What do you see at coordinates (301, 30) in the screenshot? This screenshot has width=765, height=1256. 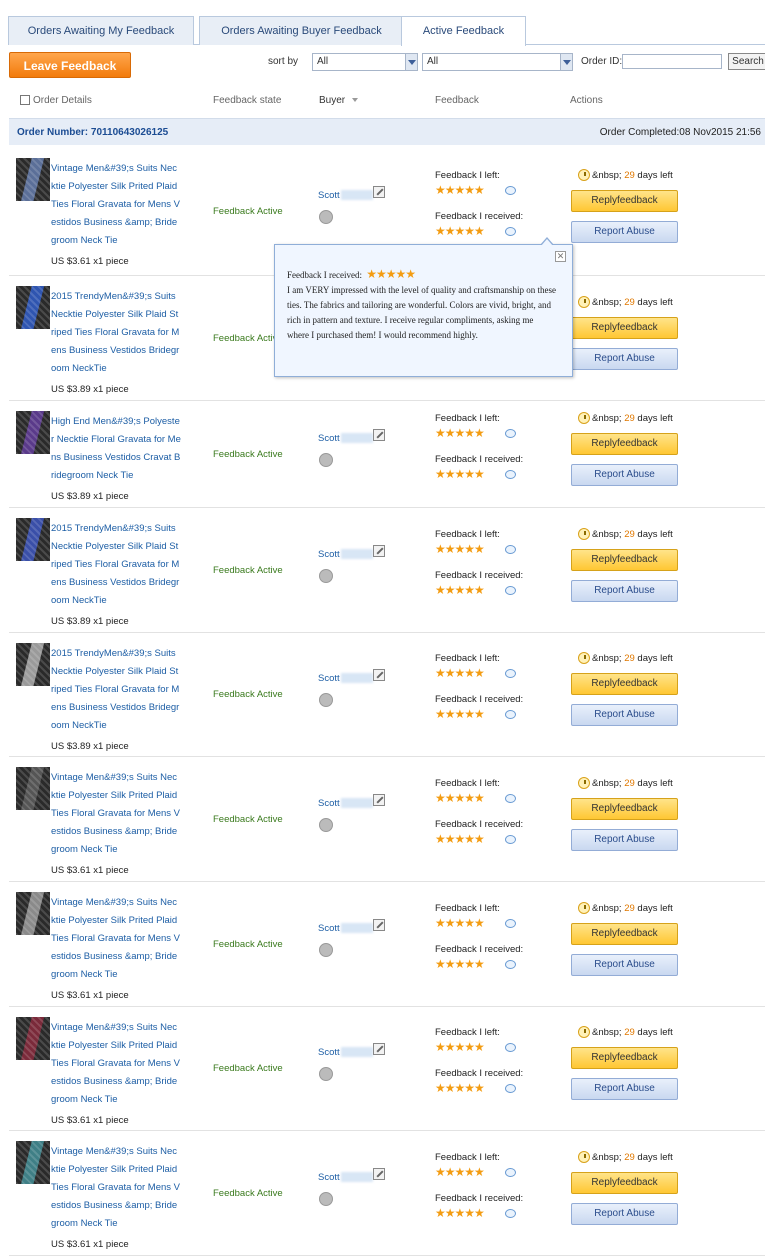 I see `tab-awaiting-buyer-feedback: Orders Awaiting Buyer Feedback` at bounding box center [301, 30].